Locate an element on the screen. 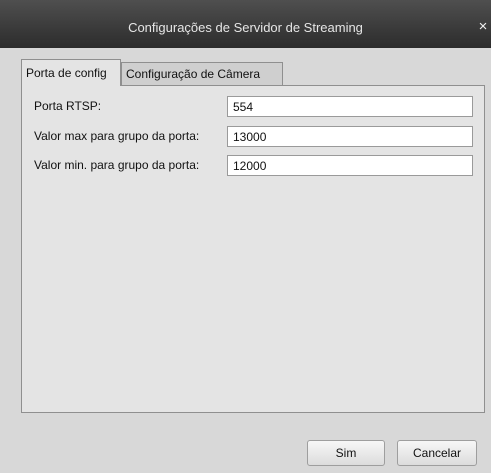 The height and width of the screenshot is (473, 491). title-bar: Configurações de Servidor de Streaming × is located at coordinates (245, 24).